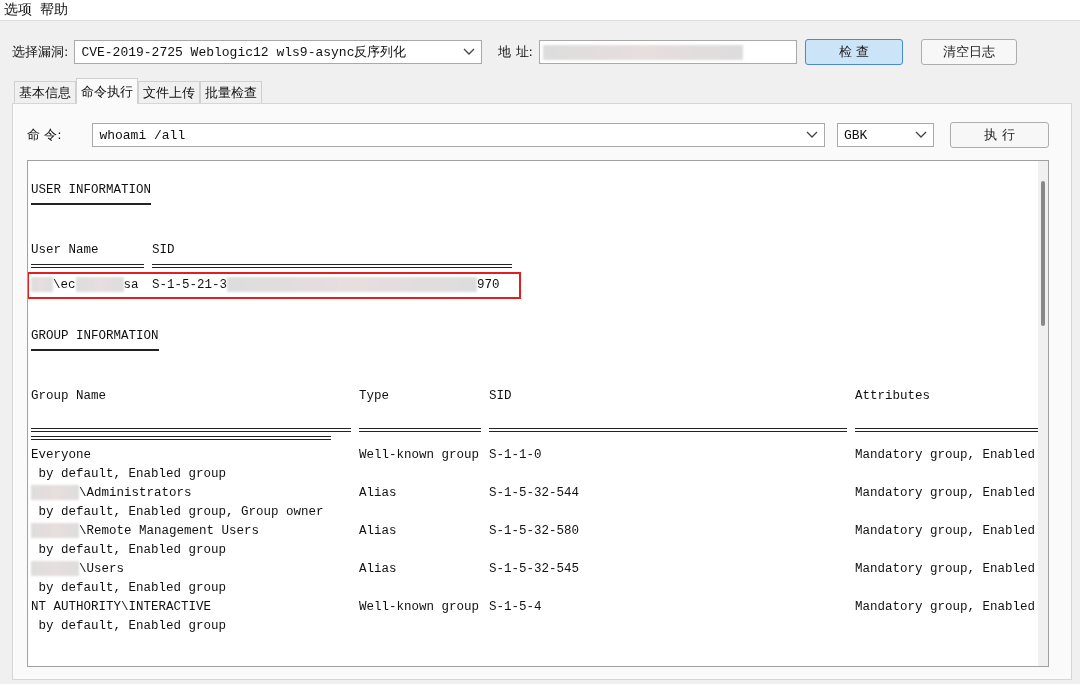 The height and width of the screenshot is (684, 1080). What do you see at coordinates (968, 52) in the screenshot?
I see `clear-log-button: 清空日志` at bounding box center [968, 52].